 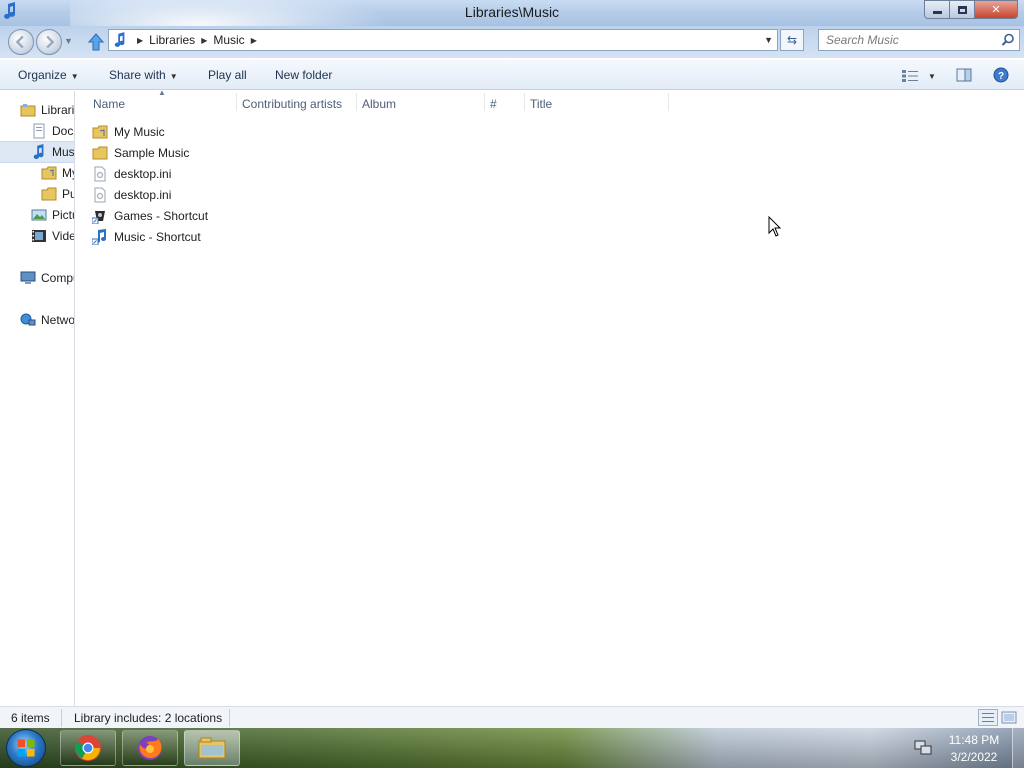 What do you see at coordinates (974, 740) in the screenshot?
I see `clock-time: 11:48 PM` at bounding box center [974, 740].